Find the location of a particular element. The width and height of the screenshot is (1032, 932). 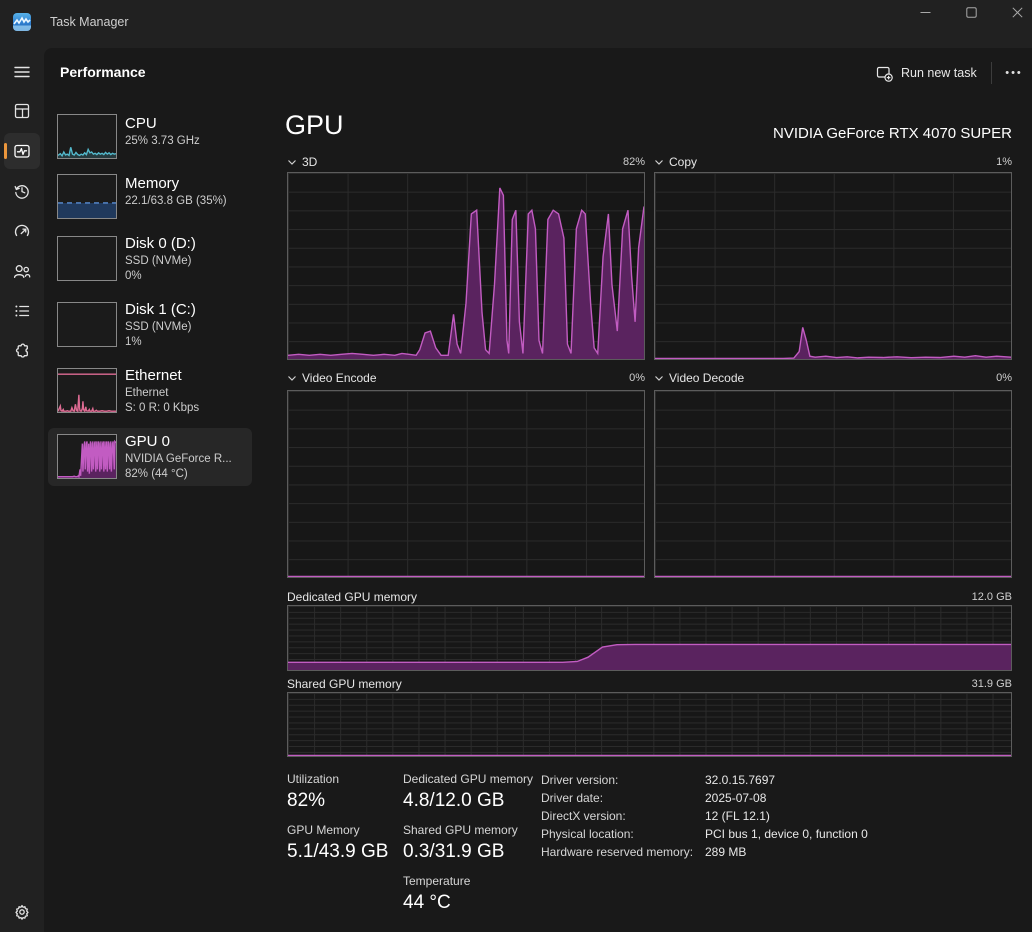

performance-icon is located at coordinates (22, 151).